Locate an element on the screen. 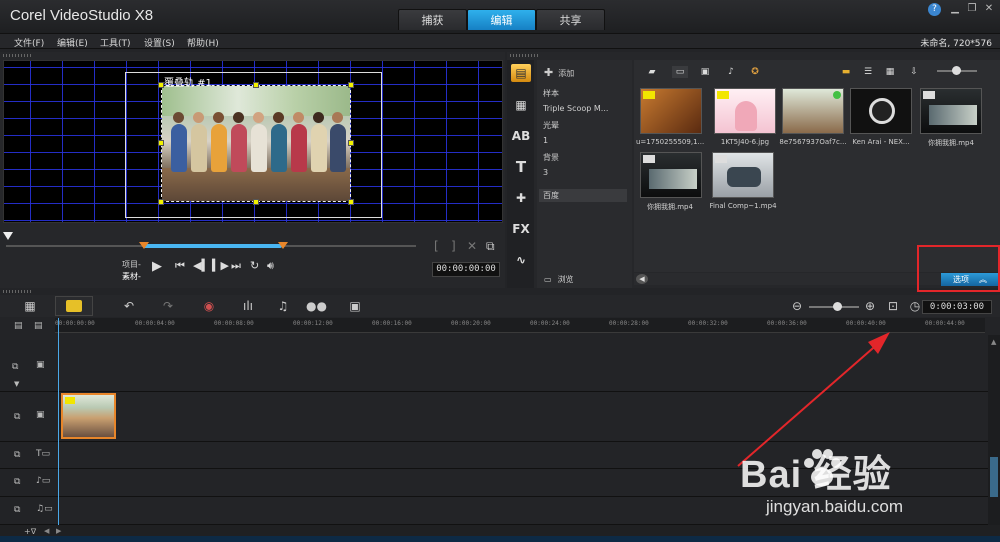  track-header-title: ⧉ T▭ is located at coordinates (29, 455).